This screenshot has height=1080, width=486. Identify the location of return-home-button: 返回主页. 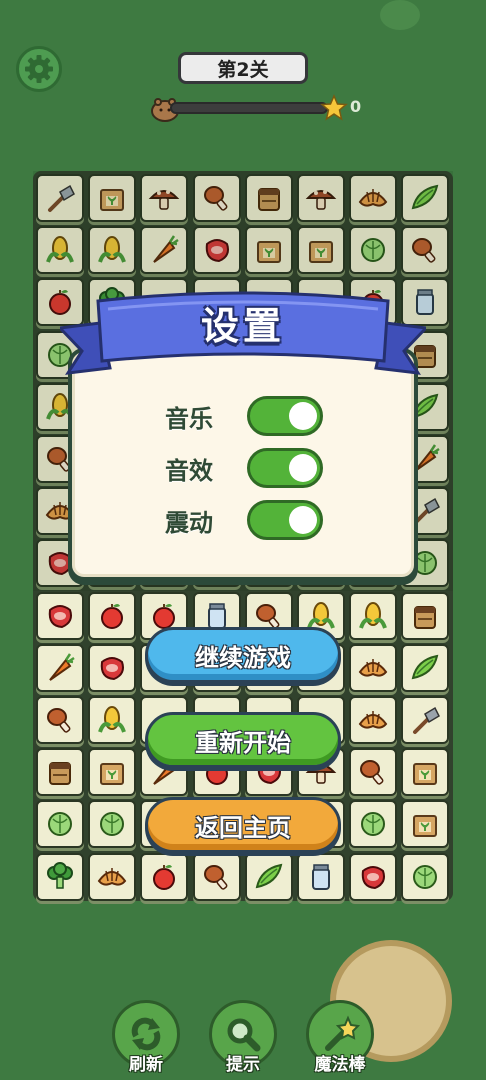
(243, 825).